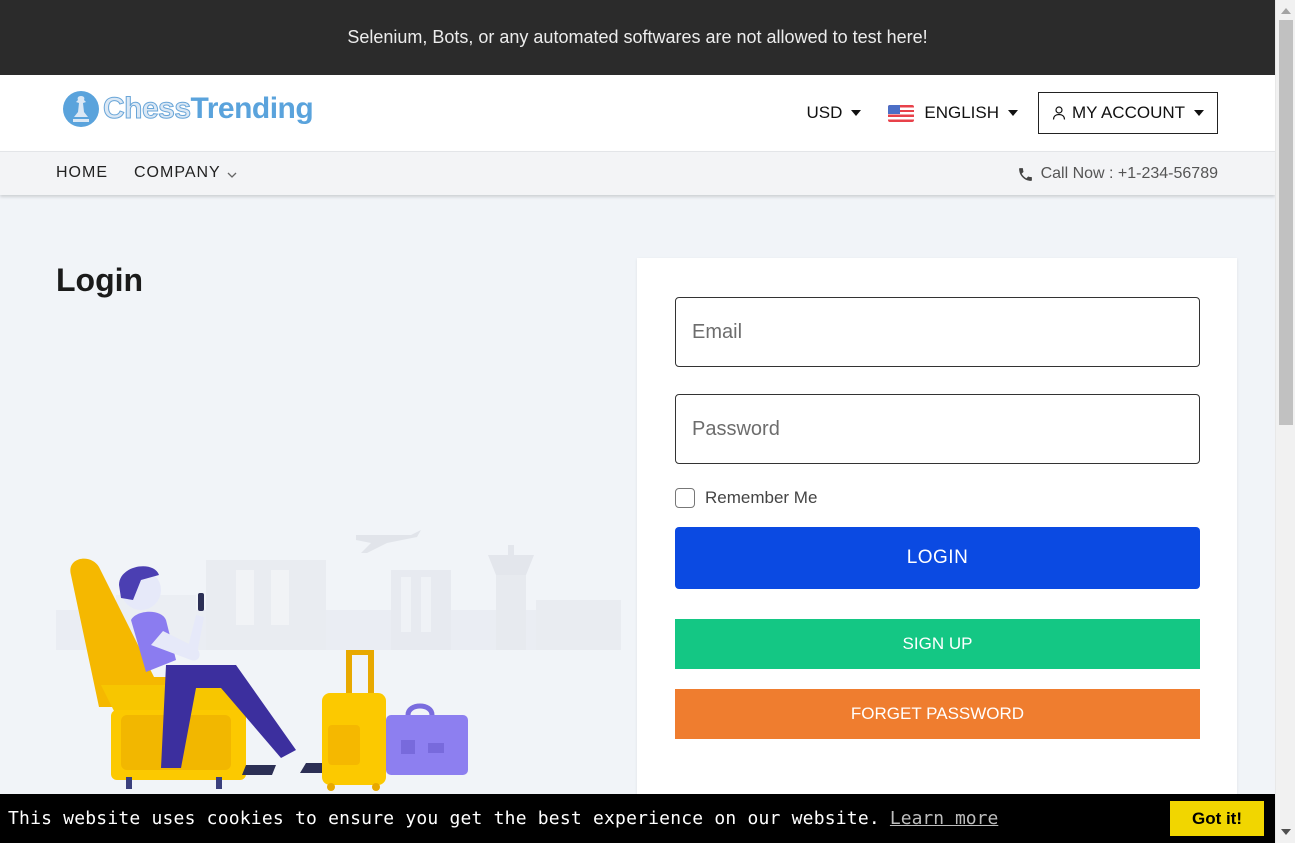 The image size is (1295, 843). I want to click on traveler-illustration, so click(338, 660).